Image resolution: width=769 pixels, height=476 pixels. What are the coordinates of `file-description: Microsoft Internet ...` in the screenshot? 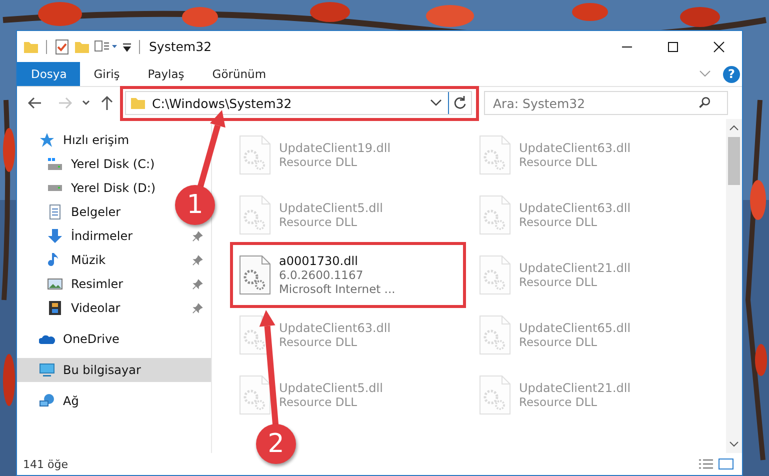 It's located at (337, 289).